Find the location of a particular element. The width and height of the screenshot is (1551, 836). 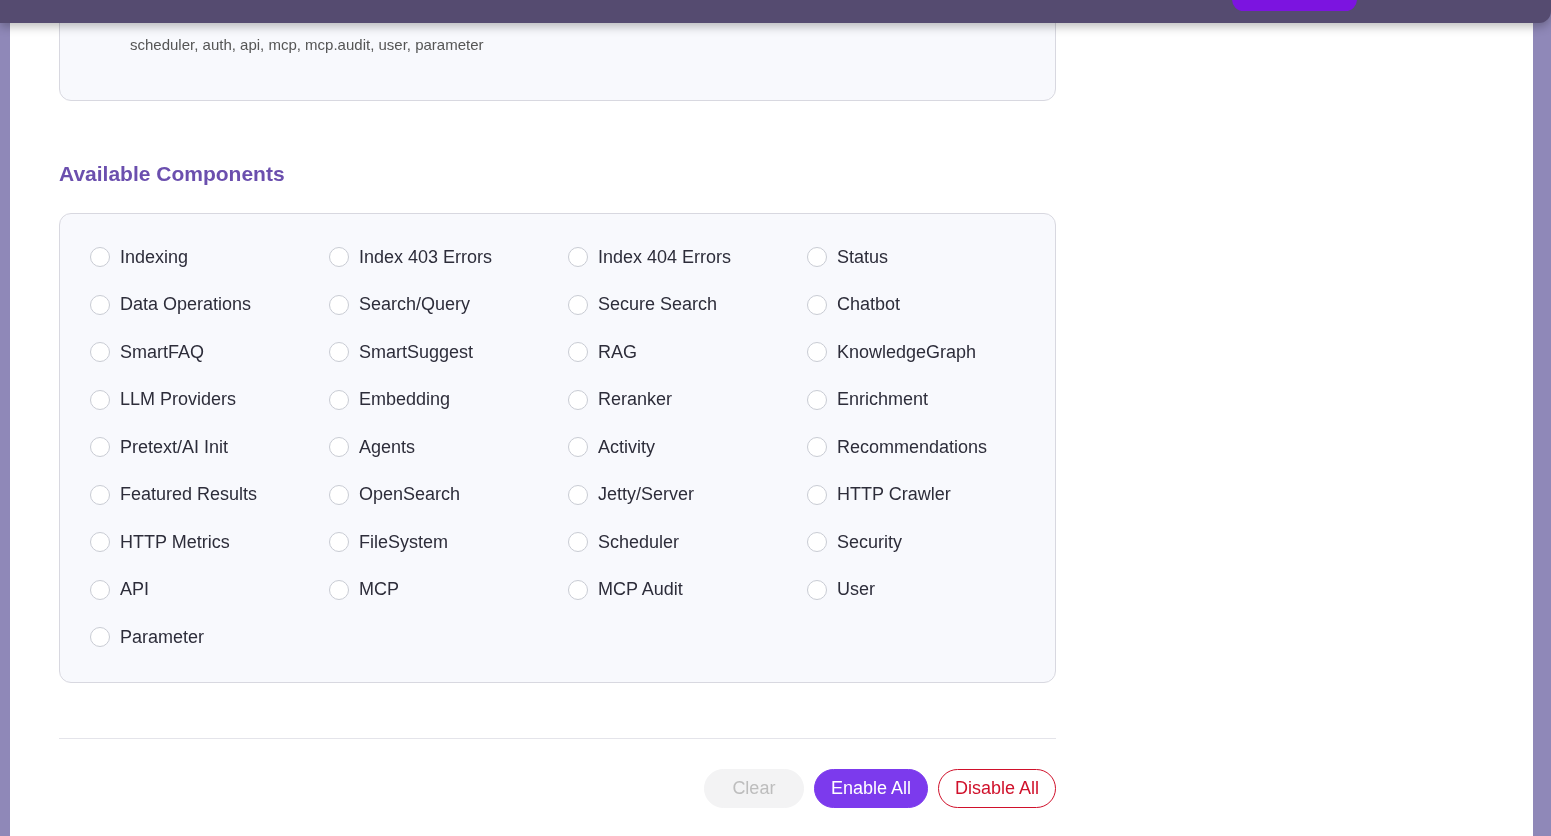

checkbox-label: MCP is located at coordinates (379, 590).